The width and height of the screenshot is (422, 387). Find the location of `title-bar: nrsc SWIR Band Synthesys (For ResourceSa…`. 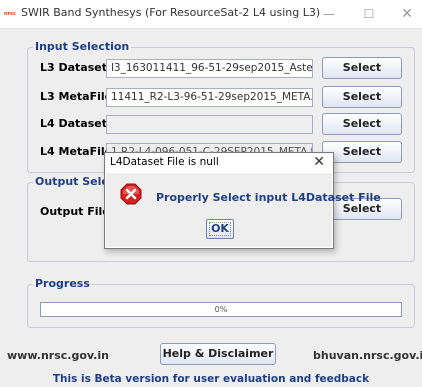

title-bar: nrsc SWIR Band Synthesys (For ResourceSa… is located at coordinates (211, 14).